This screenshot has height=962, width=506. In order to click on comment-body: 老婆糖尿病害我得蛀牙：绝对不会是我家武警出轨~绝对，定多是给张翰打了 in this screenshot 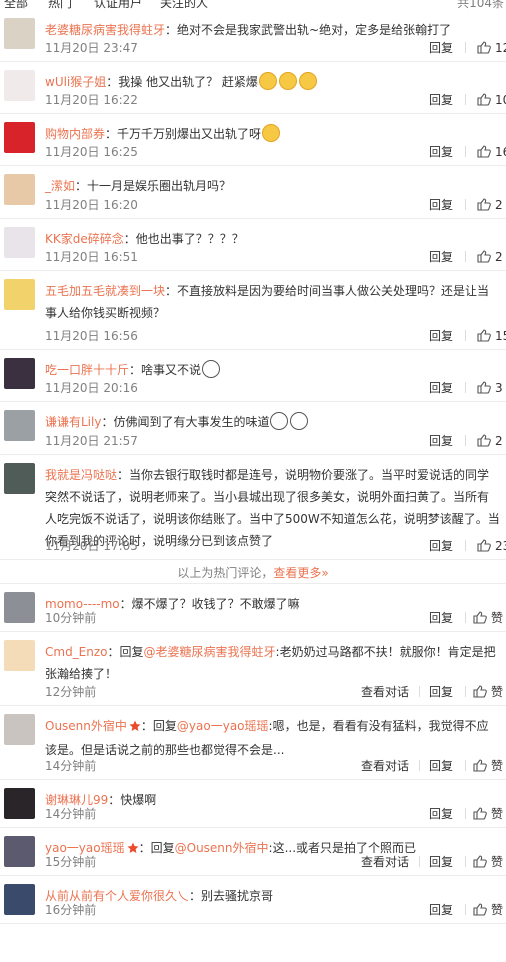, I will do `click(272, 30)`.